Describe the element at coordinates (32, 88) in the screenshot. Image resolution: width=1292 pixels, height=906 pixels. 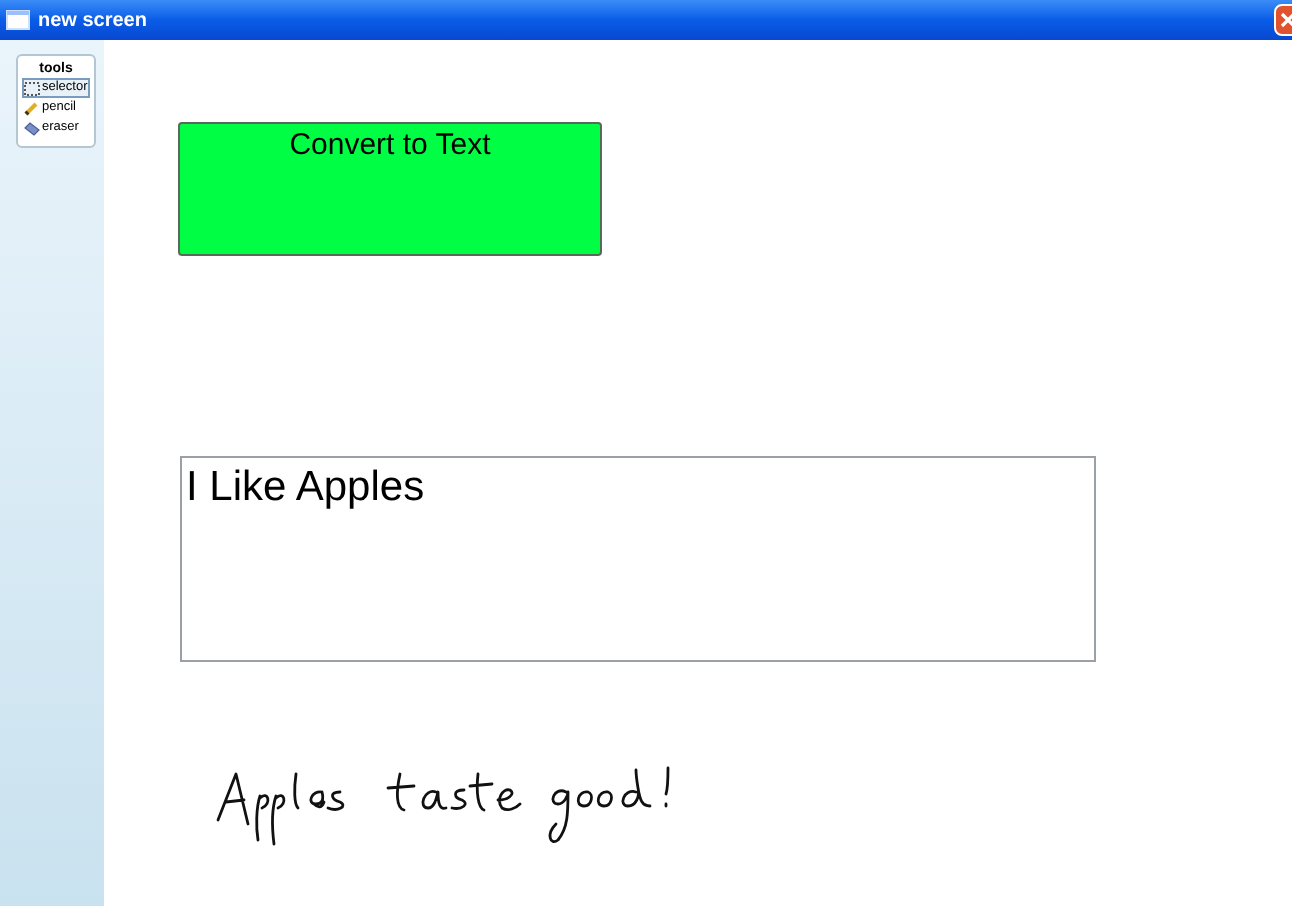
I see `selection-icon` at that location.